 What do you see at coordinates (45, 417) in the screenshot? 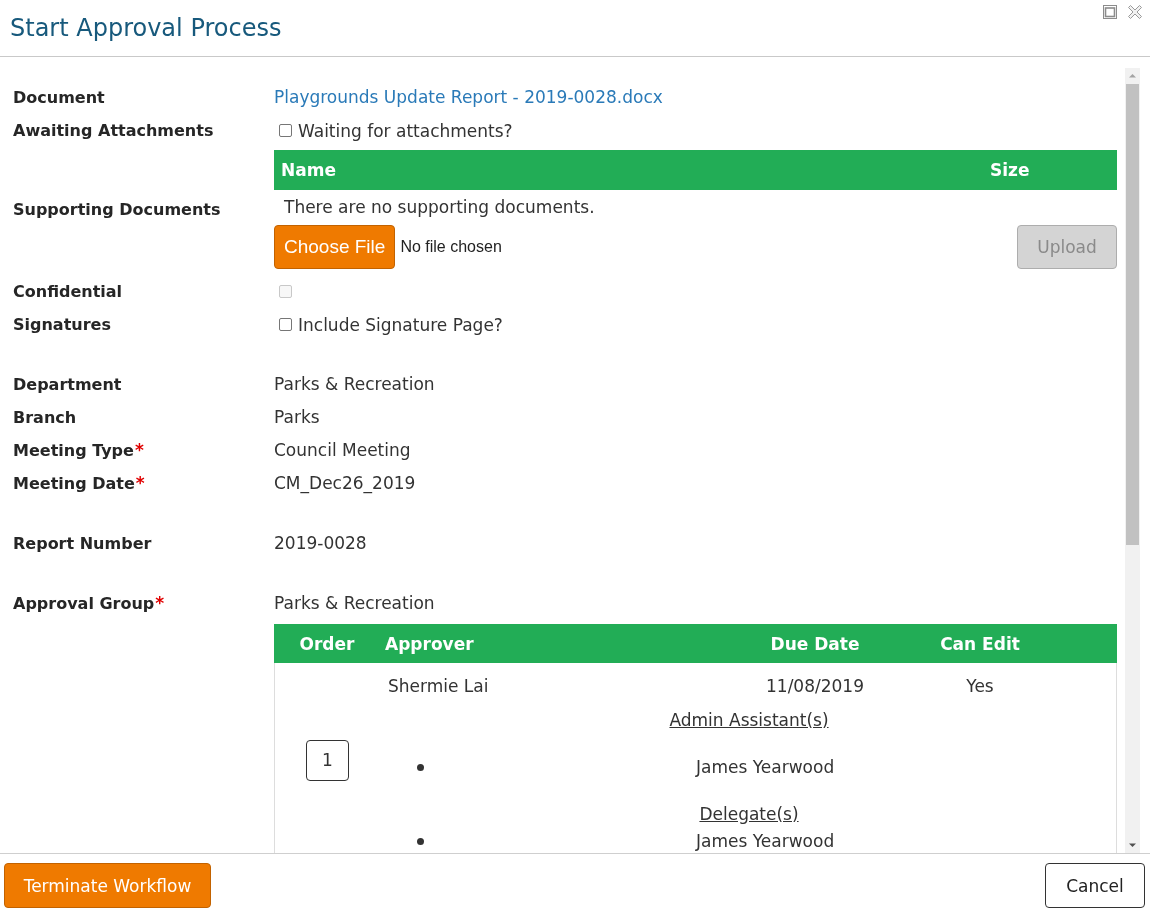
I see `field-label: Branch` at bounding box center [45, 417].